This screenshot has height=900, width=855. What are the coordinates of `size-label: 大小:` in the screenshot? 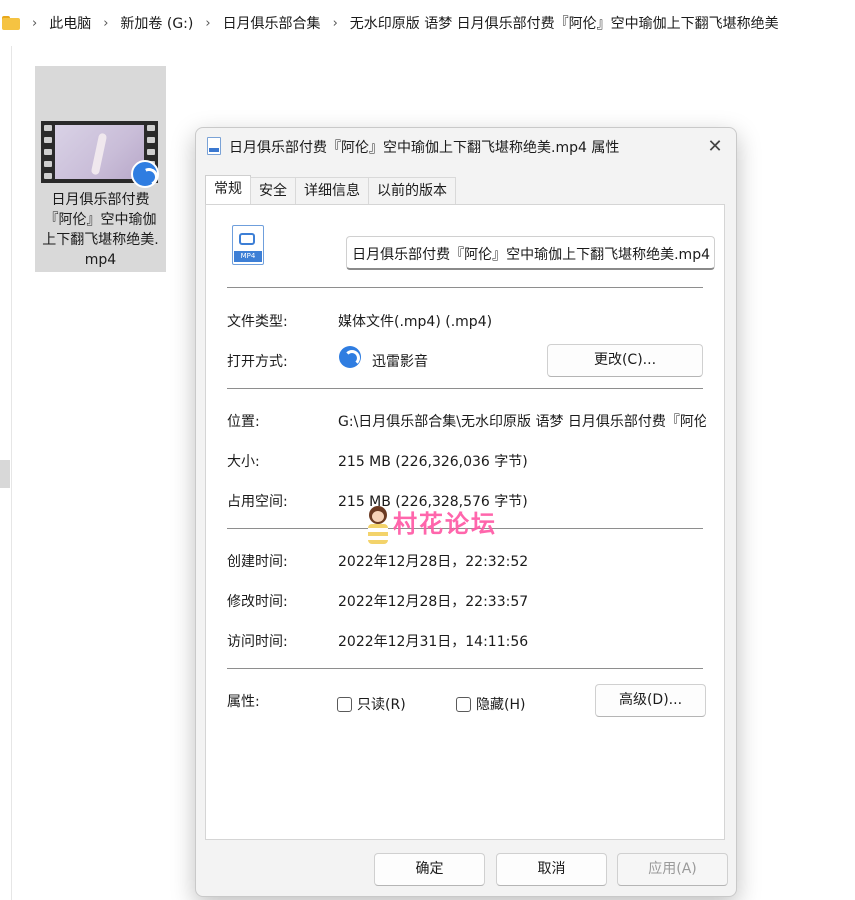 It's located at (243, 462).